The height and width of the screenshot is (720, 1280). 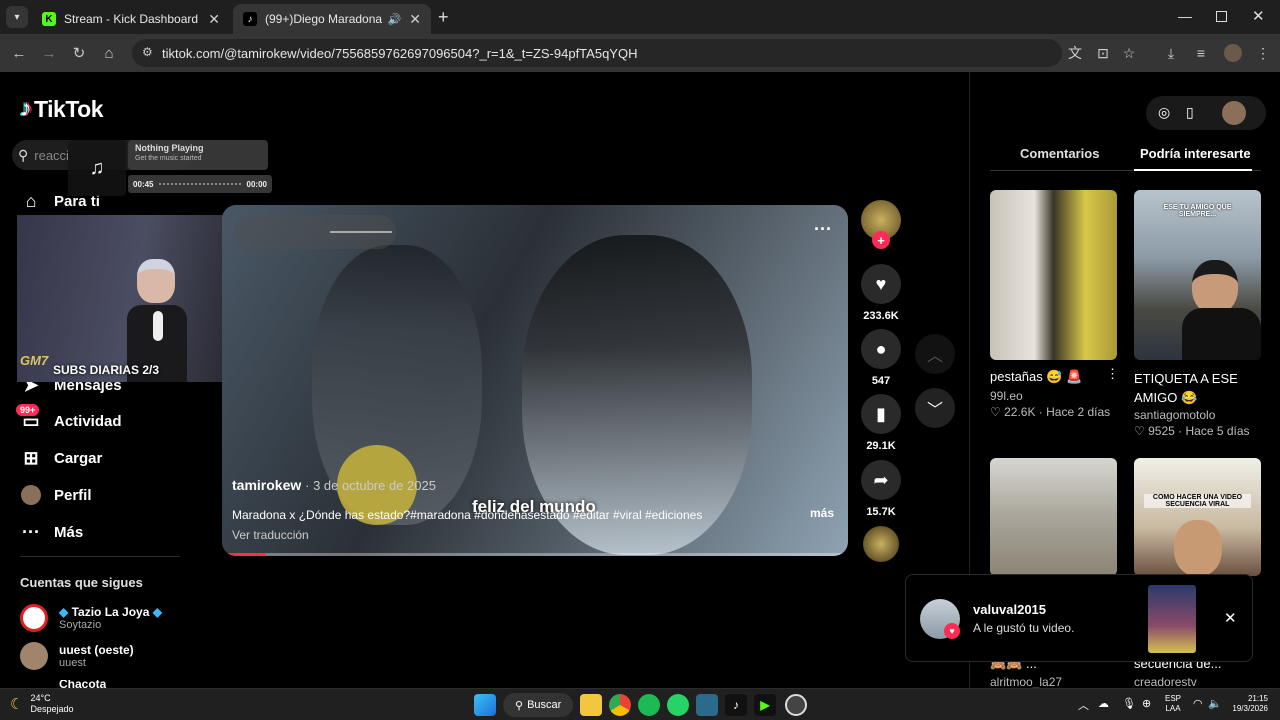 What do you see at coordinates (1165, 682) in the screenshot?
I see `card-author: creadorestv` at bounding box center [1165, 682].